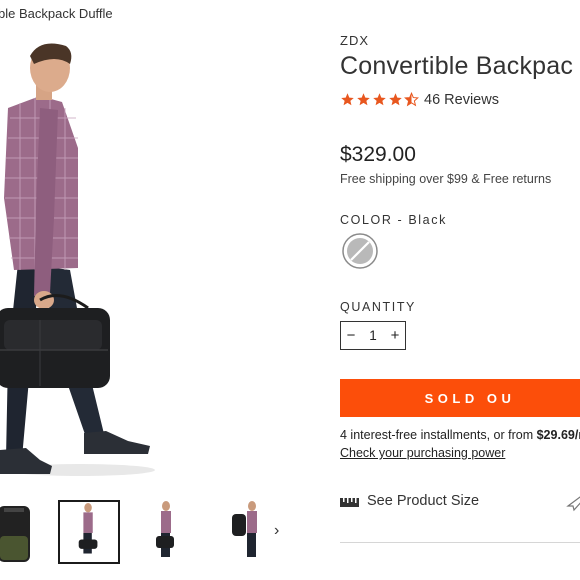 This screenshot has height=580, width=580. What do you see at coordinates (393, 220) in the screenshot?
I see `color-label: COLOR - Black` at bounding box center [393, 220].